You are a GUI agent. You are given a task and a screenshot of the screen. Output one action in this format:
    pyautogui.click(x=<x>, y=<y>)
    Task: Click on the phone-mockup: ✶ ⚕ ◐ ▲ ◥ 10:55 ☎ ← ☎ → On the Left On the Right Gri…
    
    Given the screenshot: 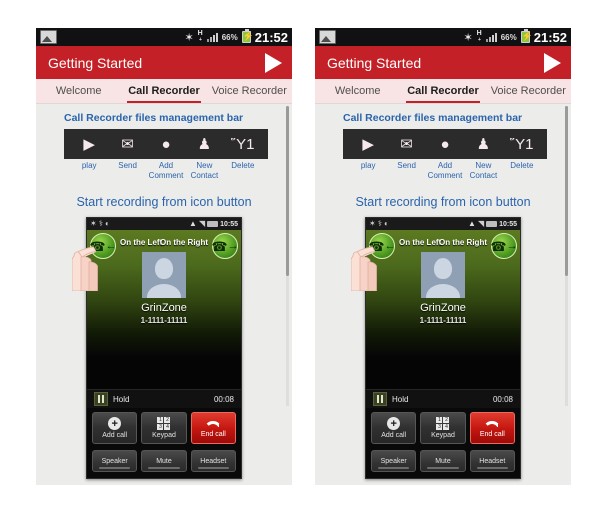 What is the action you would take?
    pyautogui.click(x=443, y=348)
    